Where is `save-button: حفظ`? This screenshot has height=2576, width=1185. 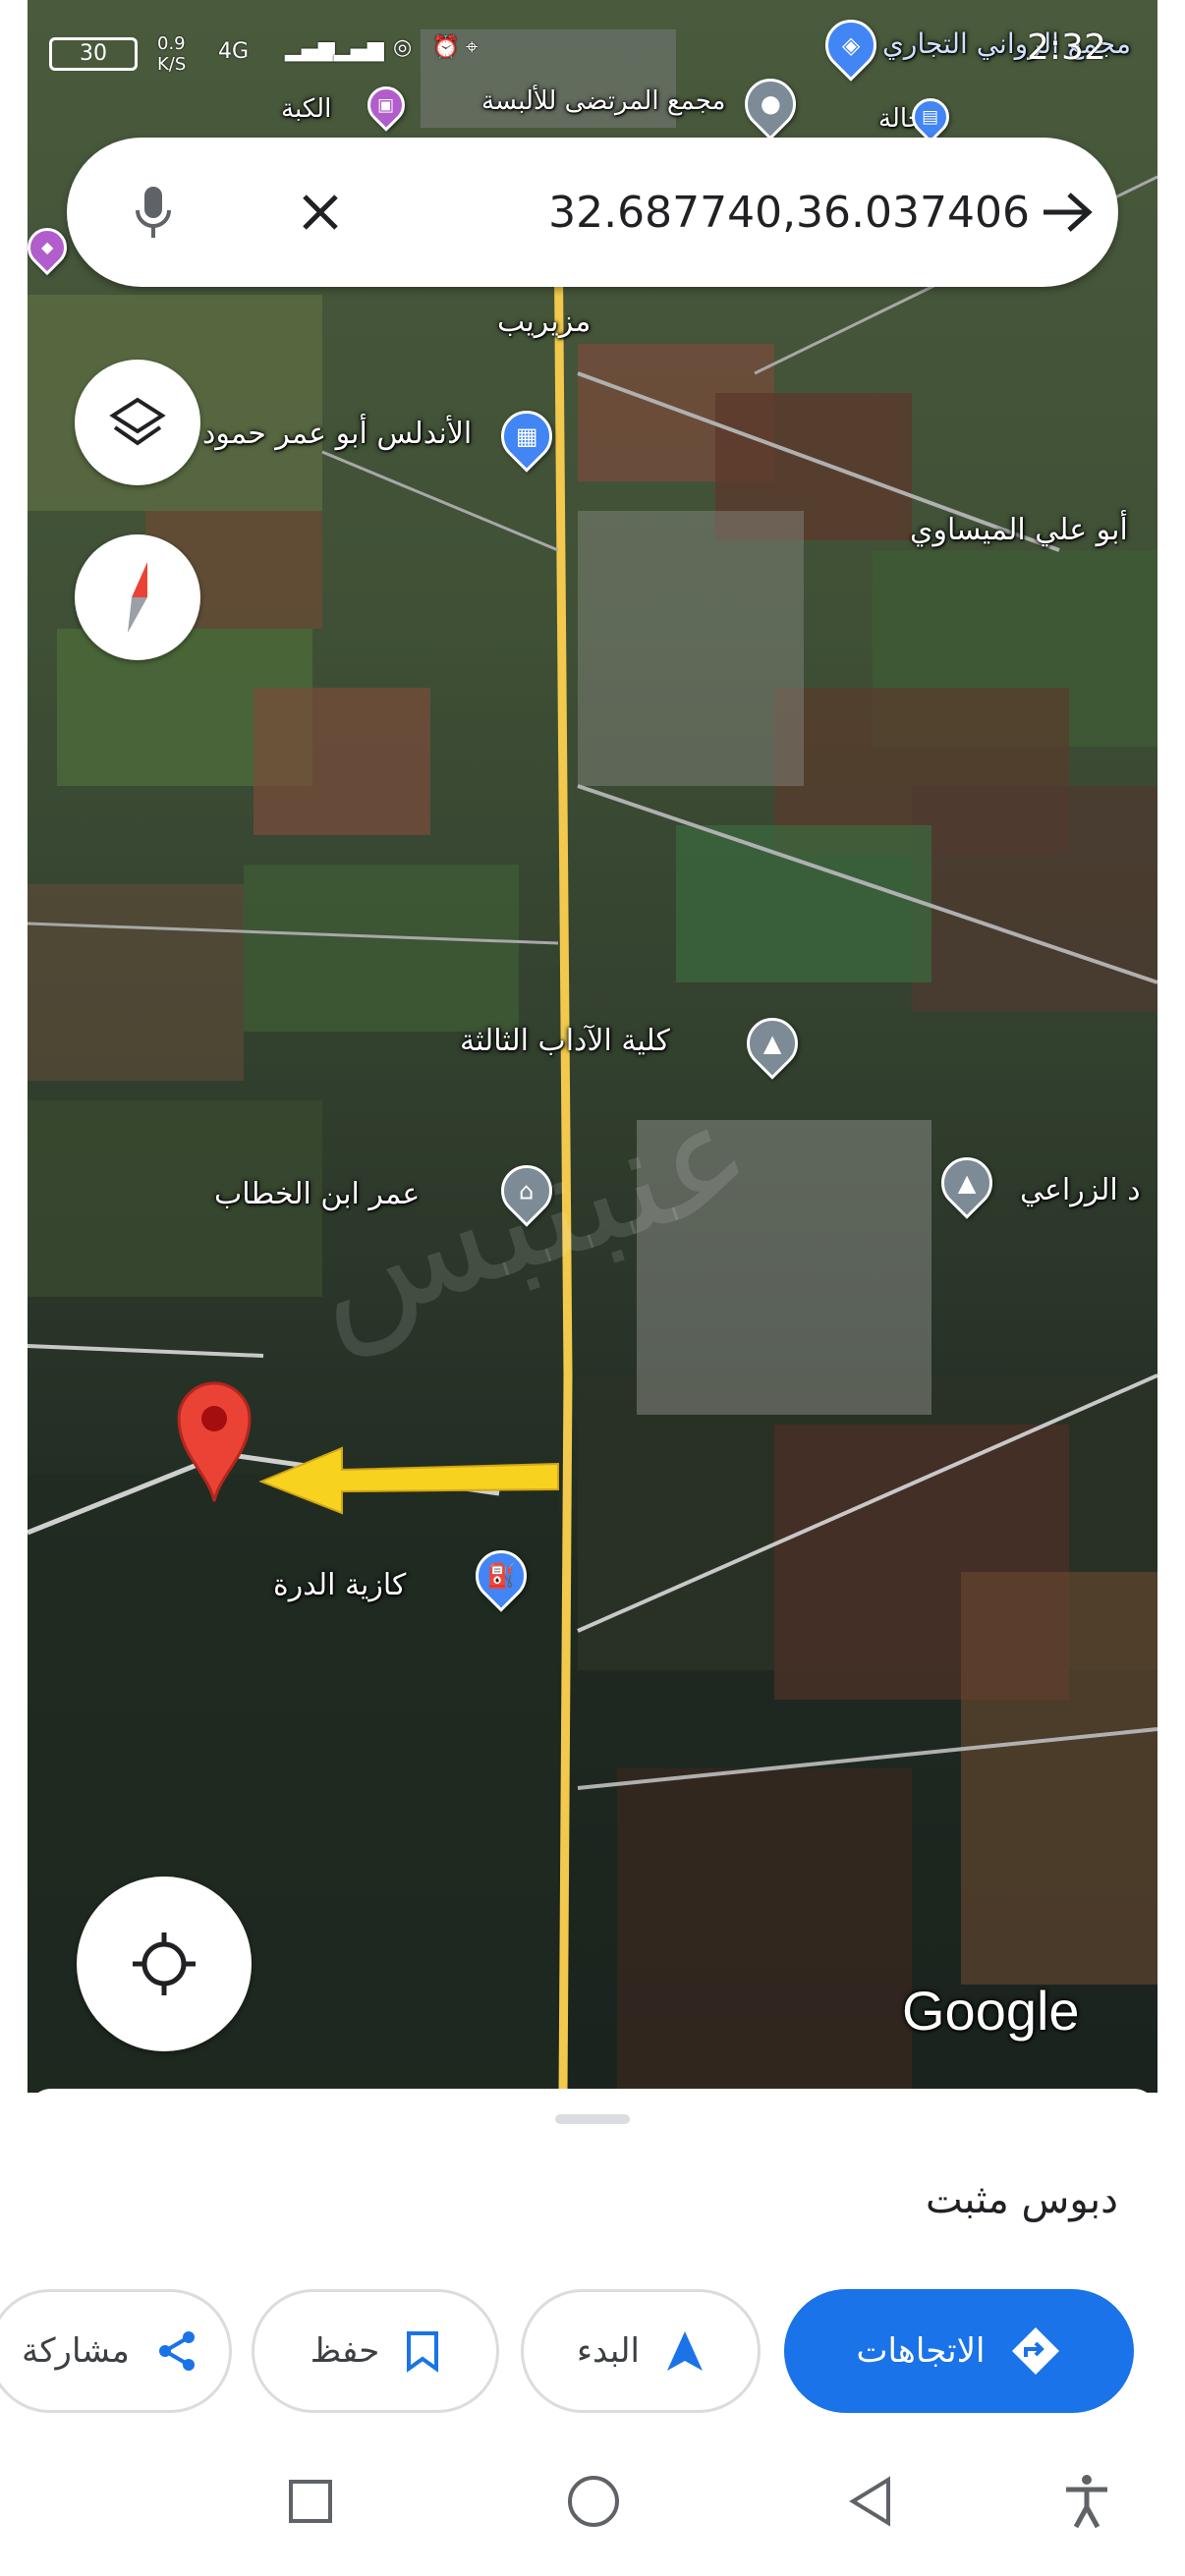 save-button: حفظ is located at coordinates (376, 2351).